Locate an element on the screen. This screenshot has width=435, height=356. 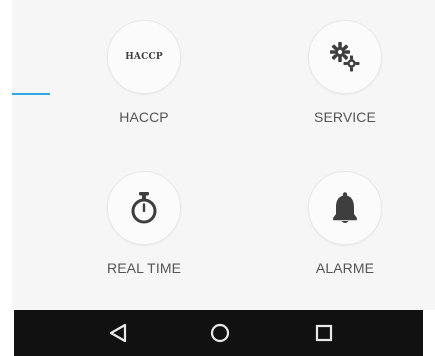
android-navigation-bar is located at coordinates (218, 333).